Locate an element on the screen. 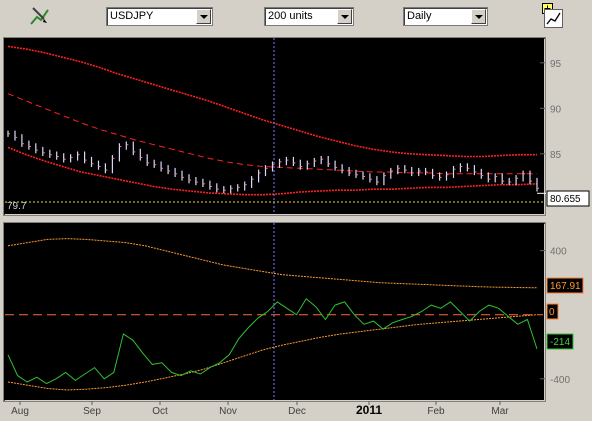 This screenshot has width=592, height=421. x-tick-label: Dec is located at coordinates (297, 411).